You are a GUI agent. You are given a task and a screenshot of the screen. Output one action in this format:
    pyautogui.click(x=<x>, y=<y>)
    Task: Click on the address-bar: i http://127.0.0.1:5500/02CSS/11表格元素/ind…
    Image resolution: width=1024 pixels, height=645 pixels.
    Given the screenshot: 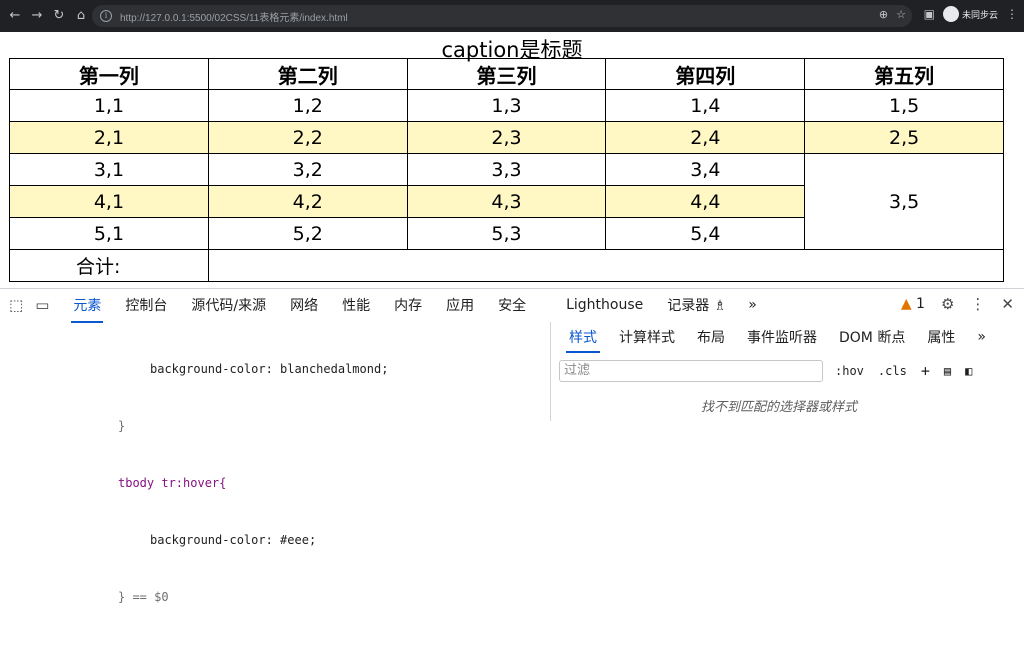 What is the action you would take?
    pyautogui.click(x=502, y=16)
    